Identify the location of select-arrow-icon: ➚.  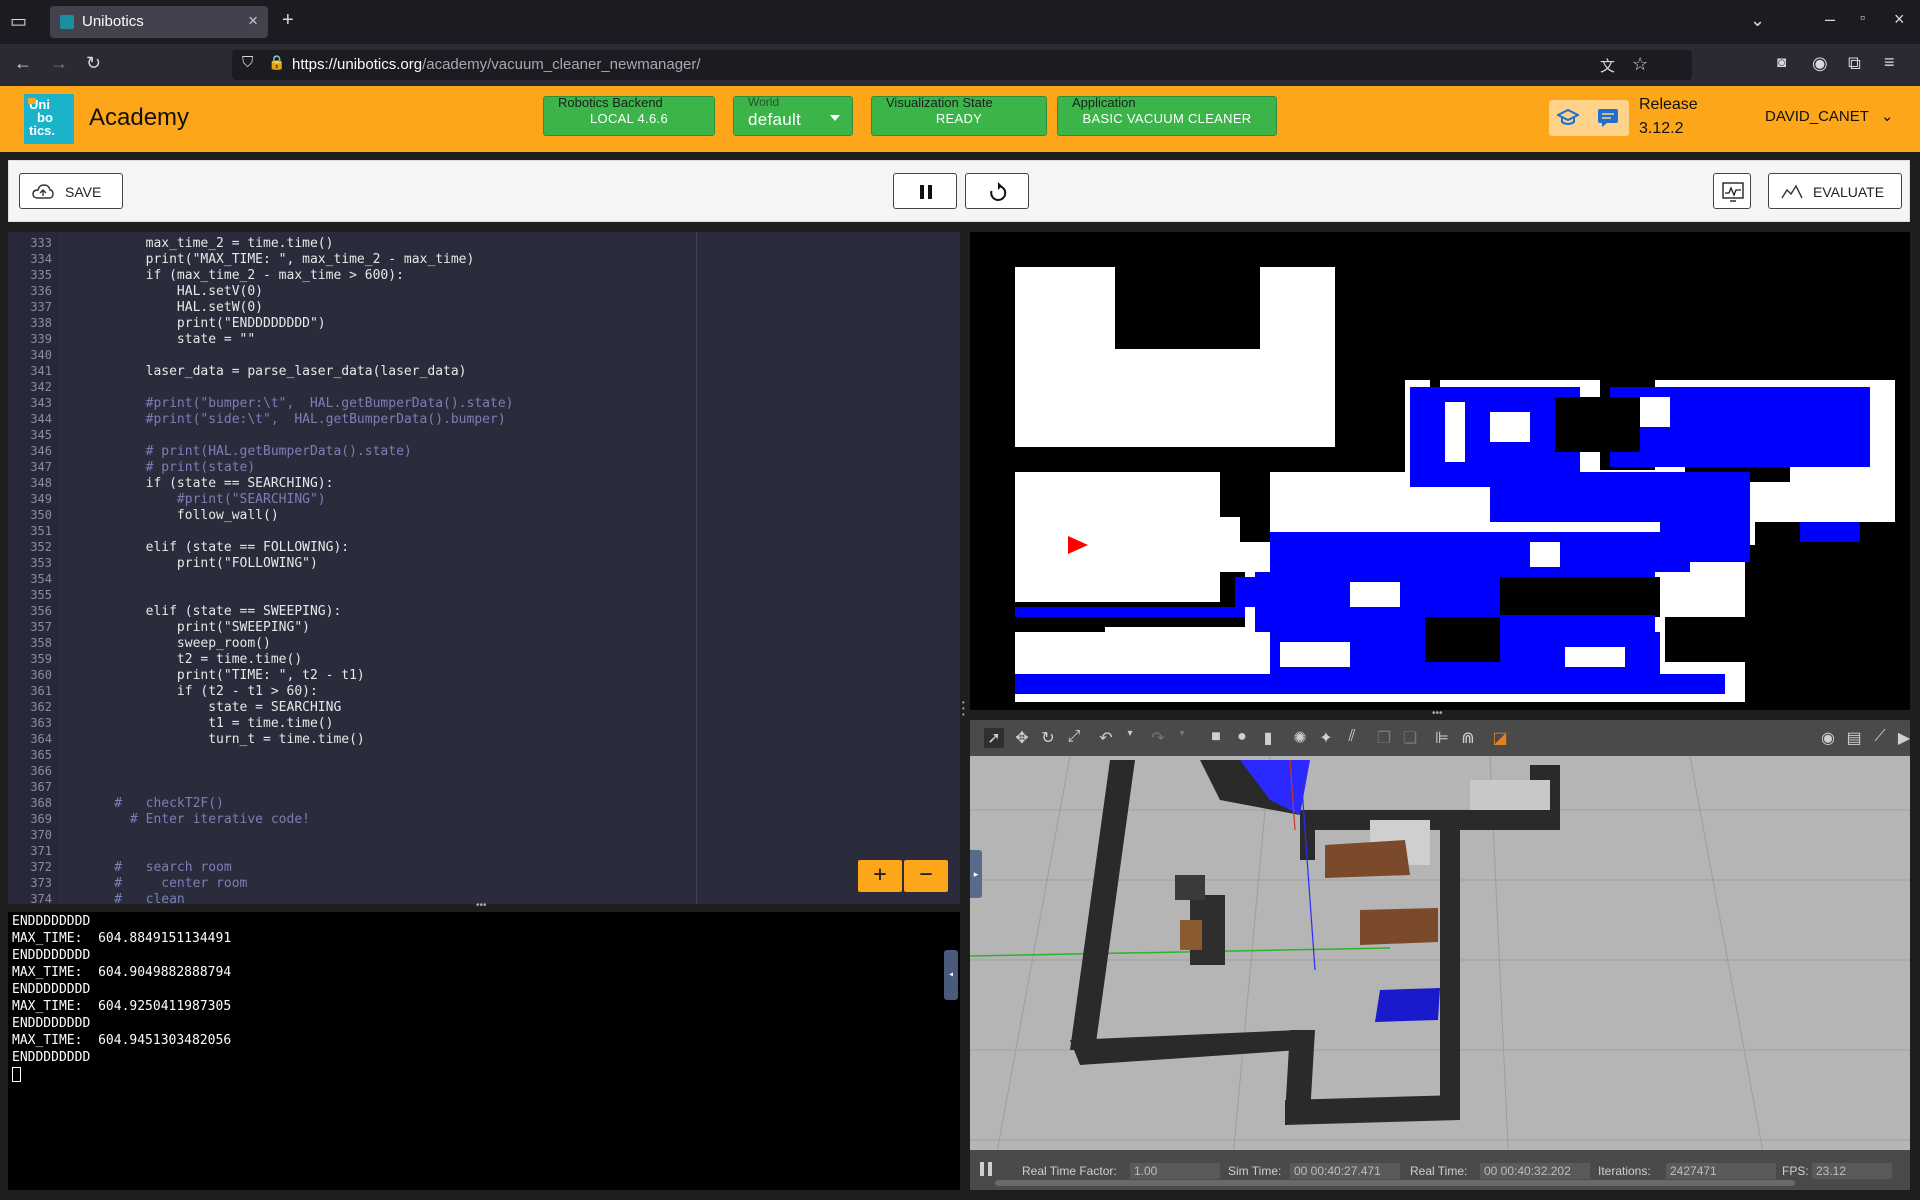
(994, 738).